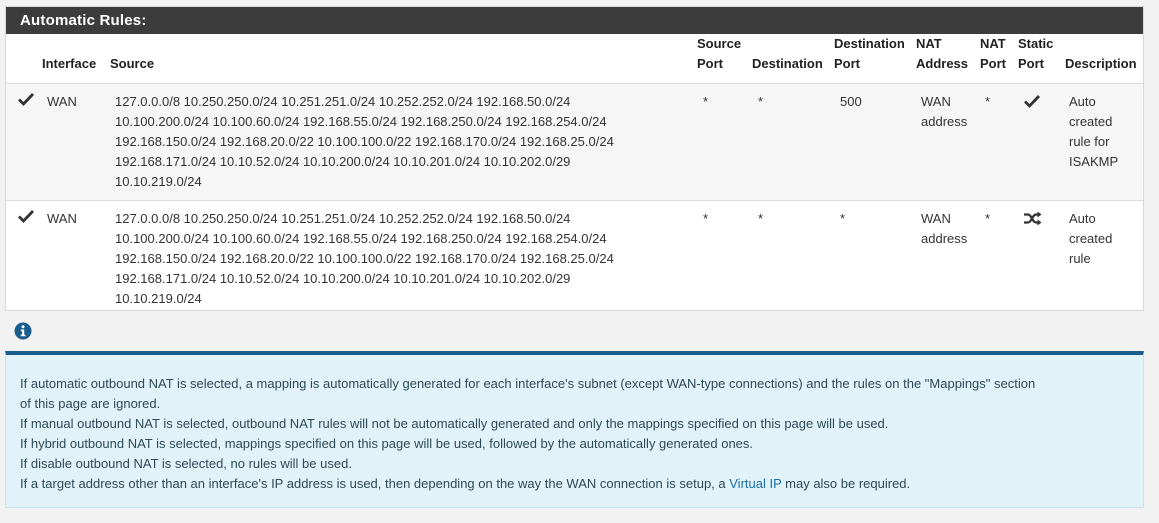 This screenshot has width=1159, height=523. Describe the element at coordinates (755, 483) in the screenshot. I see `virtual-ip-link: Virtual IP` at that location.